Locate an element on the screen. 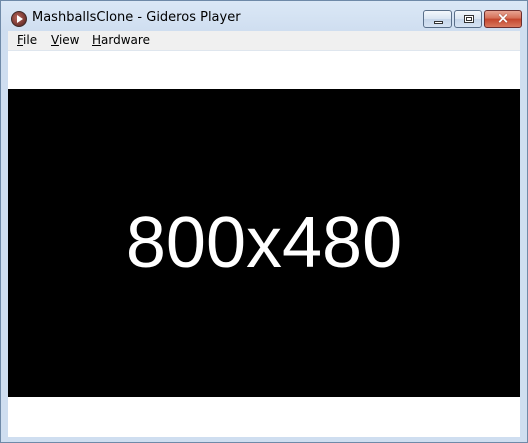  menu-view: View is located at coordinates (65, 40).